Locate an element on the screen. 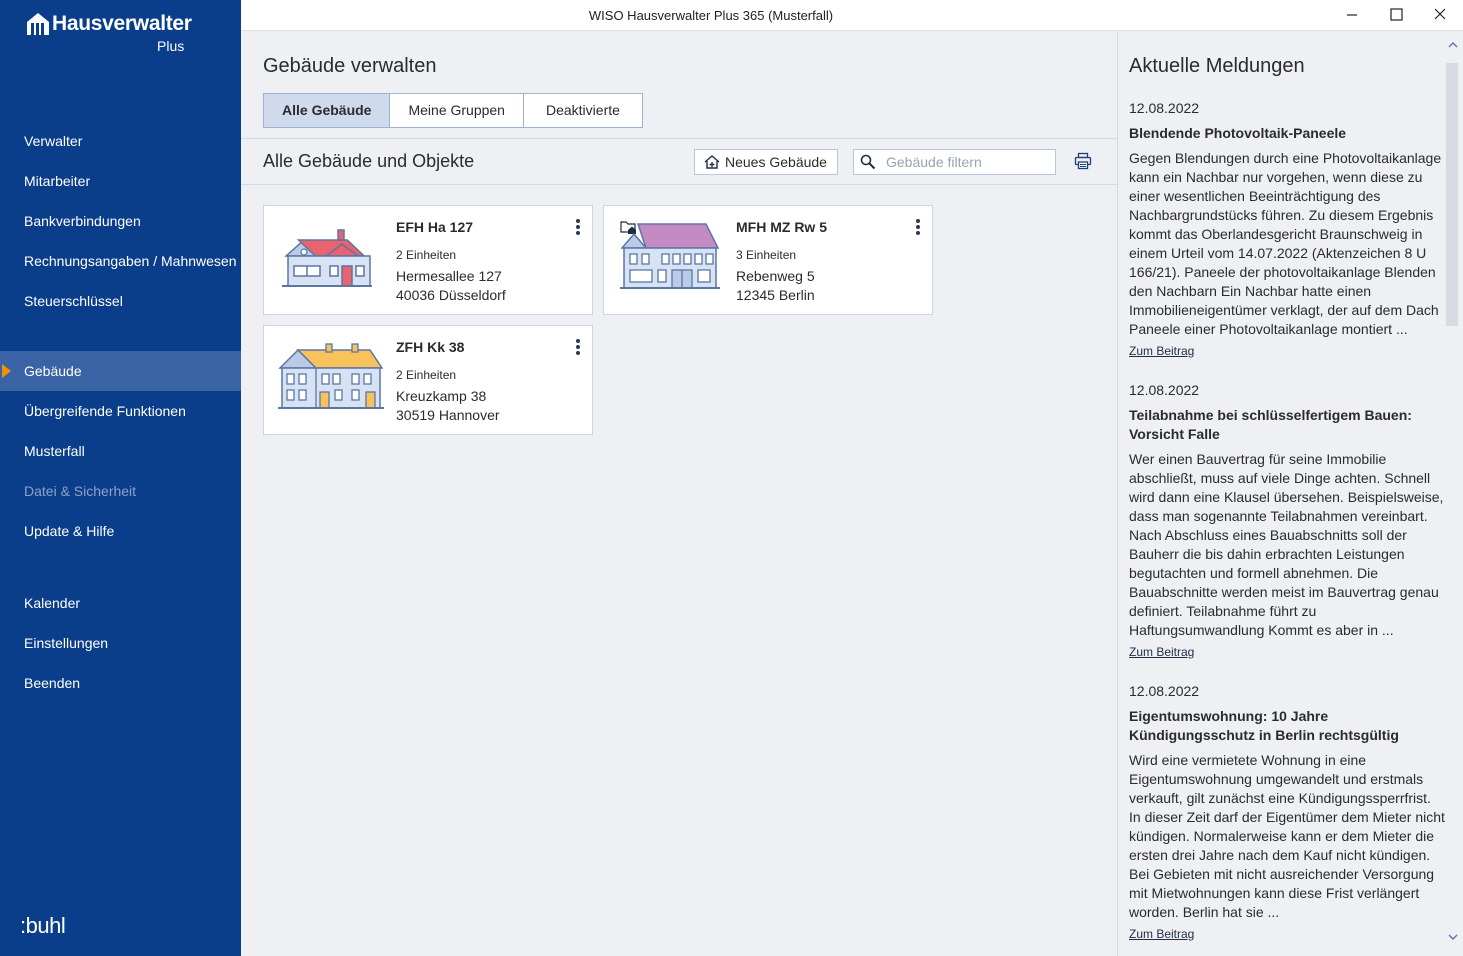 Image resolution: width=1463 pixels, height=956 pixels. building-name: EFH Ha 127 is located at coordinates (435, 227).